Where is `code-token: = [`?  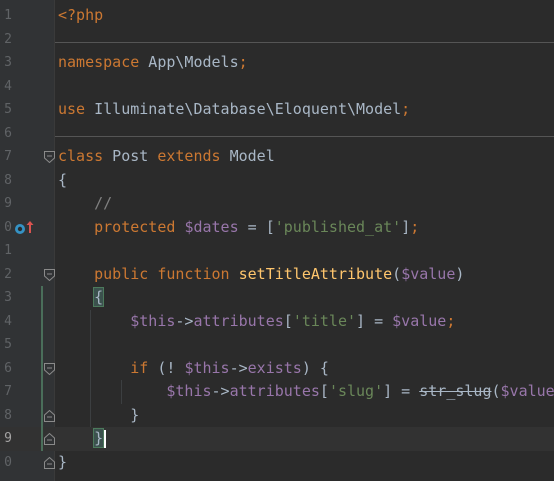 code-token: = [ is located at coordinates (256, 226).